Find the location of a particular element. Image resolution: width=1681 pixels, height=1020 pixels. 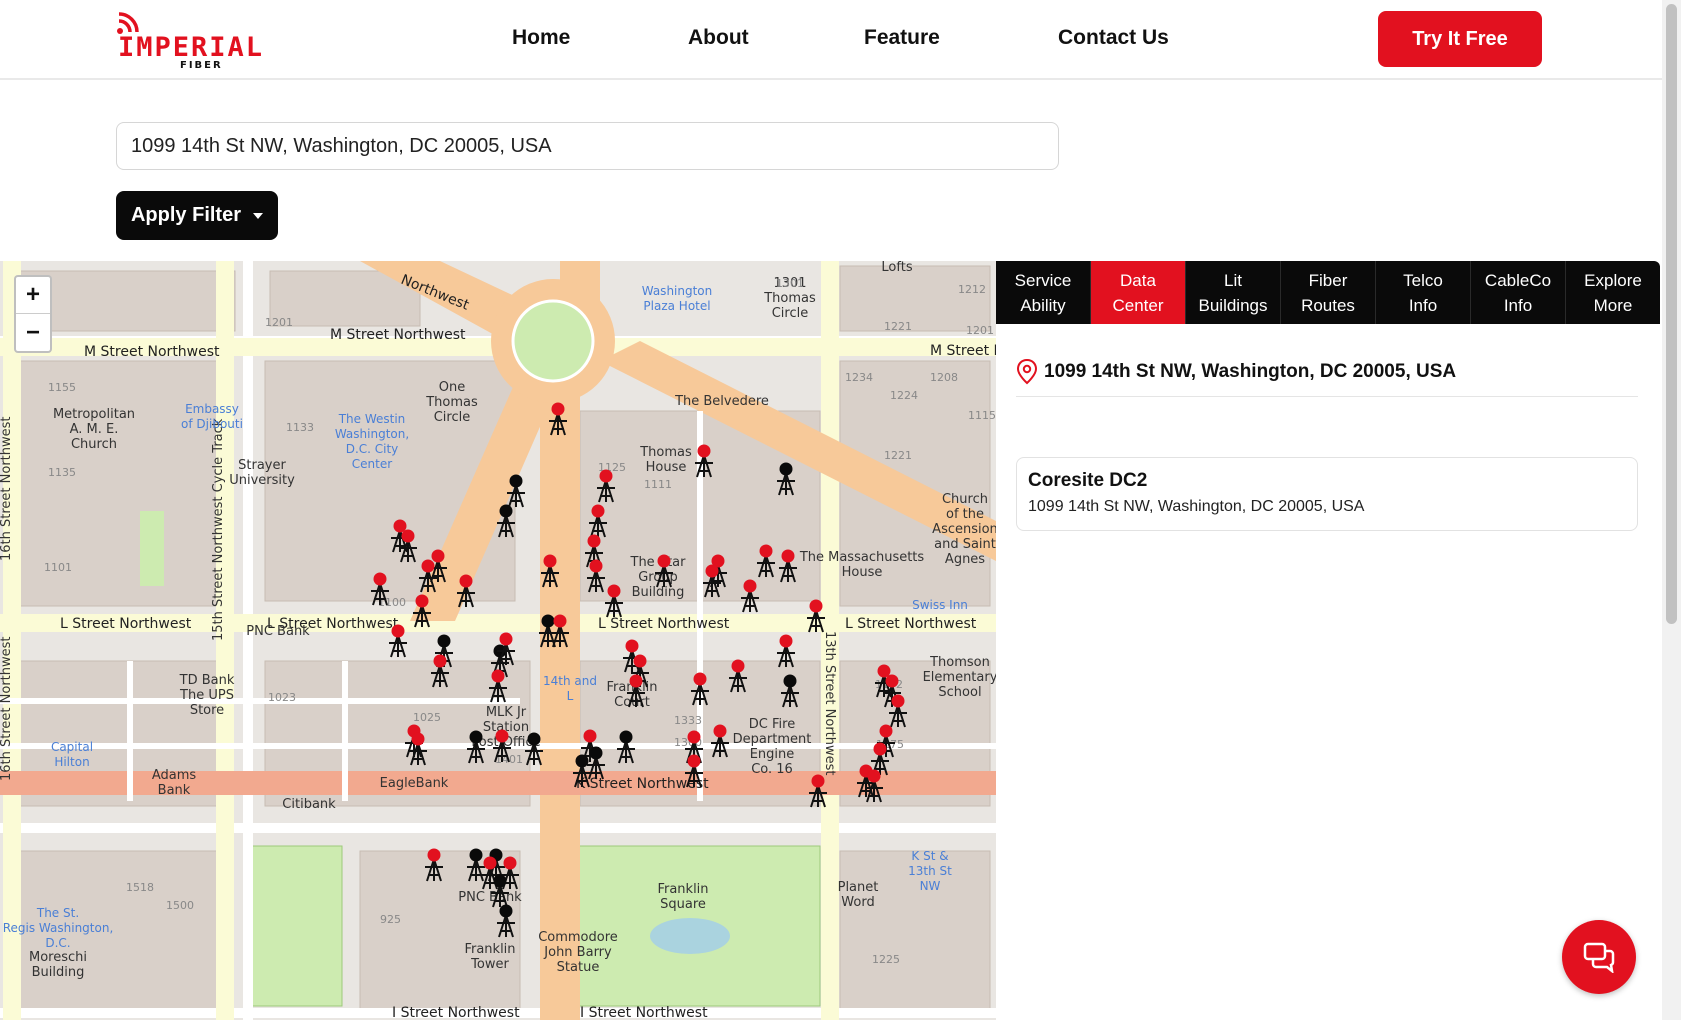

tab-data-center: Data Center is located at coordinates (1138, 292).